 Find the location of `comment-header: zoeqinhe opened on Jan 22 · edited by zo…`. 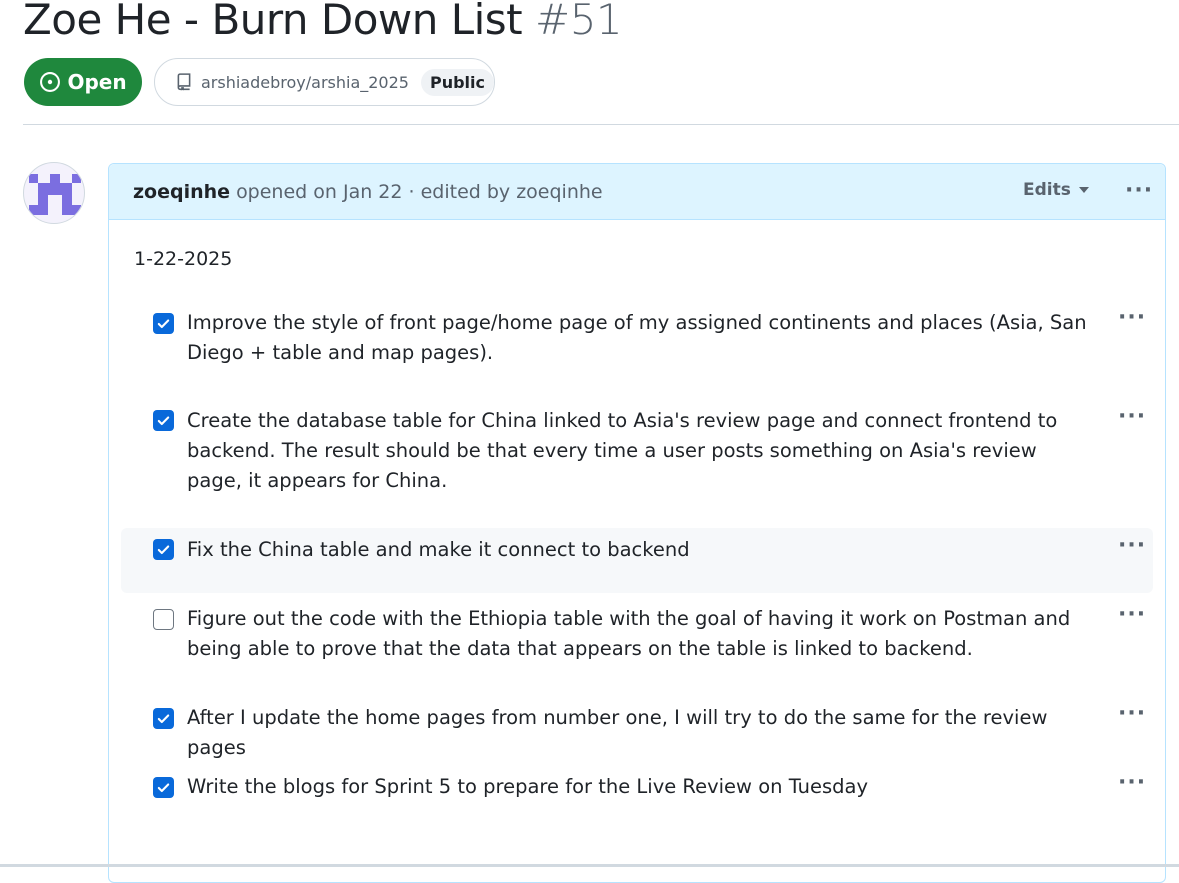

comment-header: zoeqinhe opened on Jan 22 · edited by zo… is located at coordinates (637, 192).